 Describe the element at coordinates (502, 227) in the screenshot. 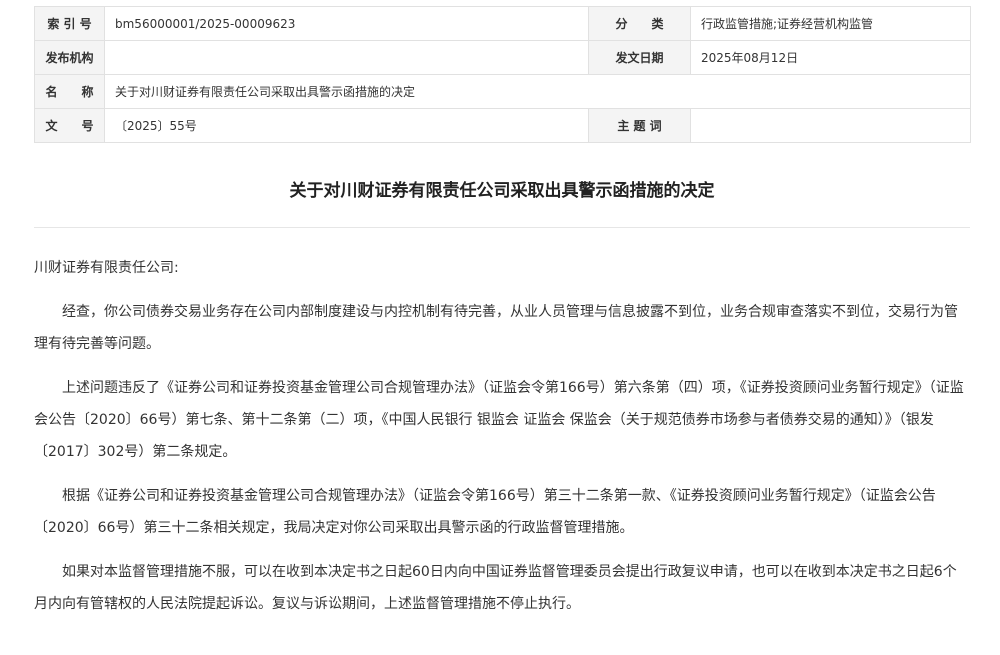

I see `title-divider` at that location.